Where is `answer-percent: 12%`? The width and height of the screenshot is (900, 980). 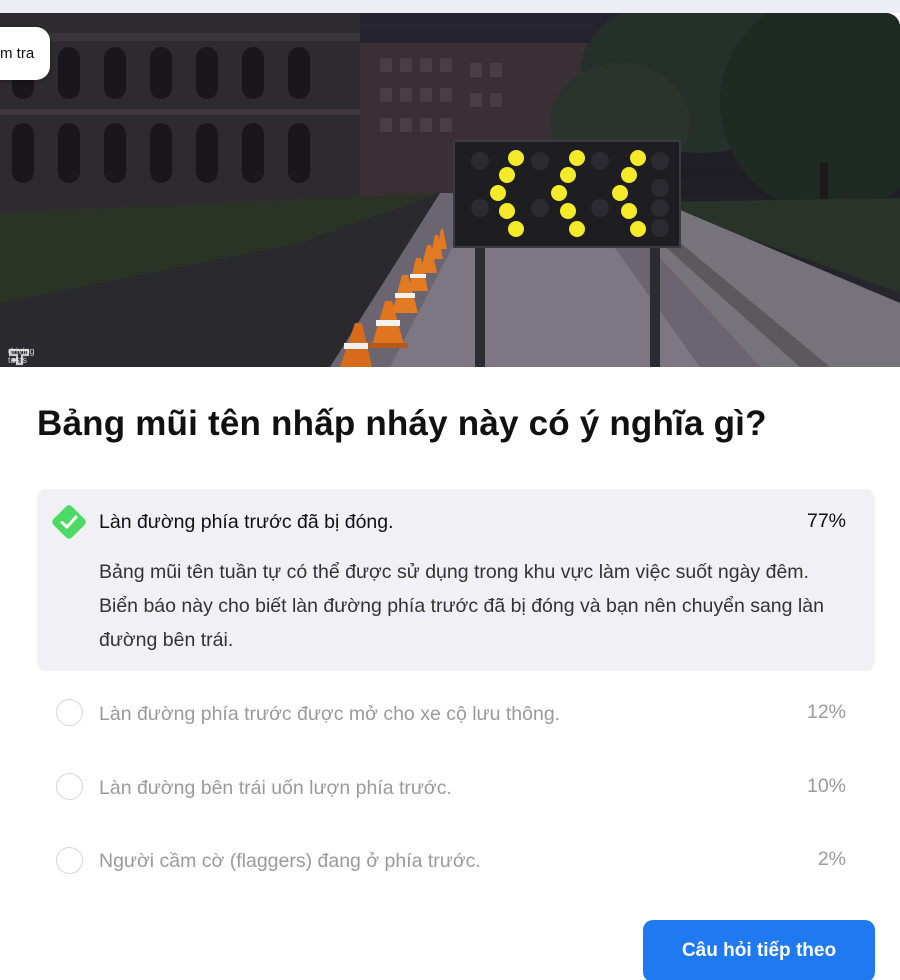 answer-percent: 12% is located at coordinates (826, 712).